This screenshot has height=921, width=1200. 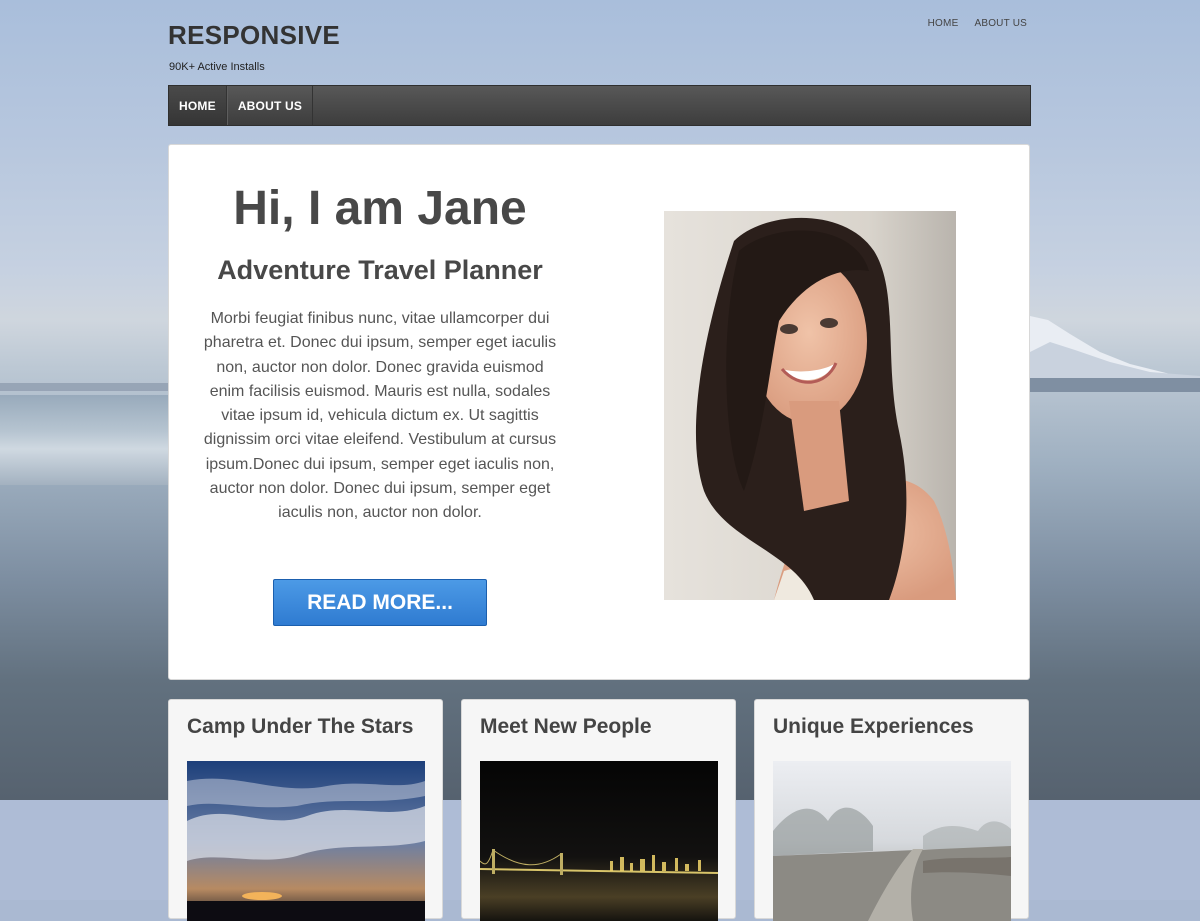 What do you see at coordinates (380, 208) in the screenshot?
I see `hero-title: Hi, I am Jane` at bounding box center [380, 208].